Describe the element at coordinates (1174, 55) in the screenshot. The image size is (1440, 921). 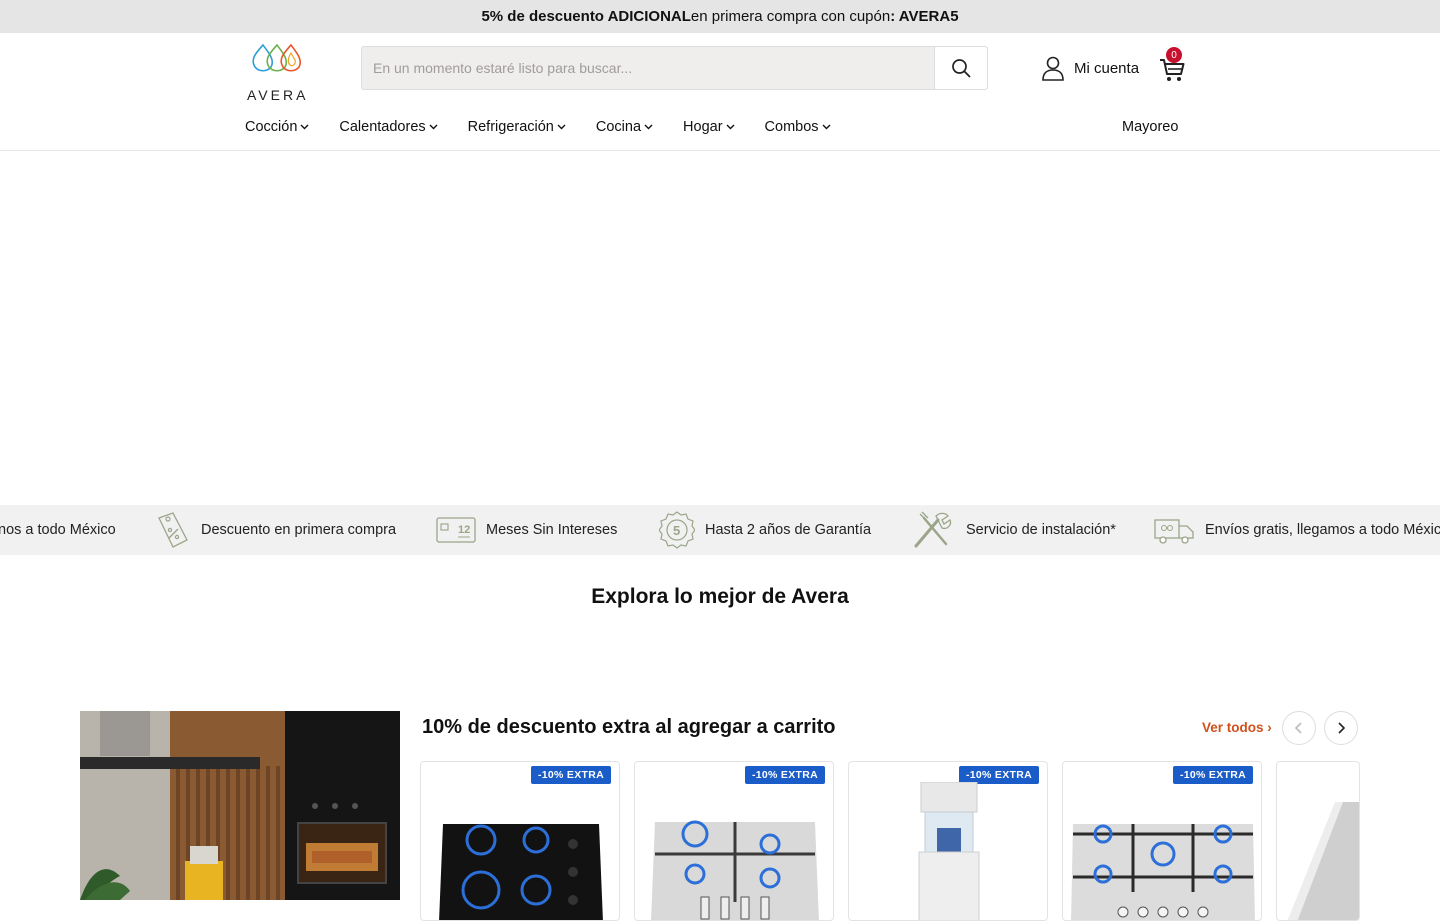
I see `cart-count-badge: 0` at that location.